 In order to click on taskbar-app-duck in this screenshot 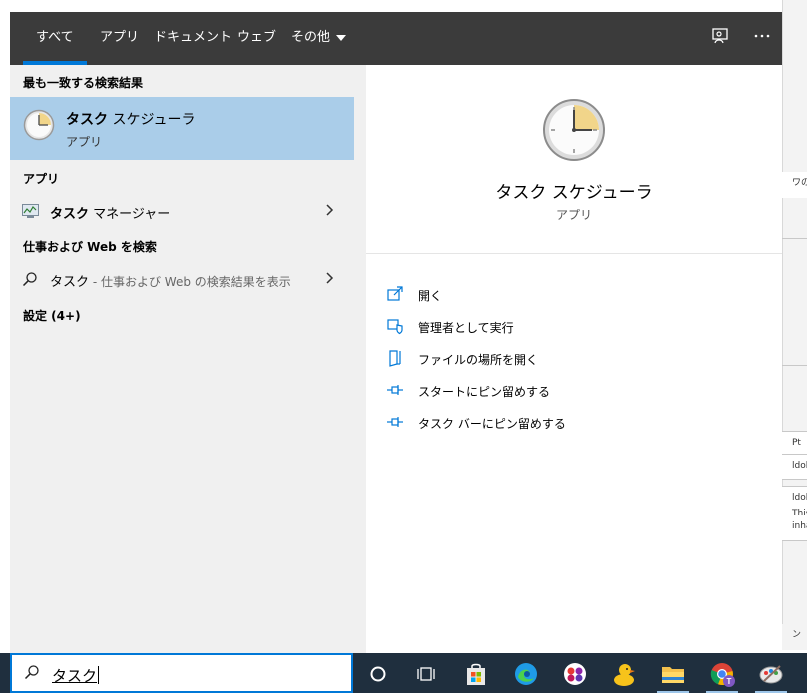, I will do `click(624, 674)`.